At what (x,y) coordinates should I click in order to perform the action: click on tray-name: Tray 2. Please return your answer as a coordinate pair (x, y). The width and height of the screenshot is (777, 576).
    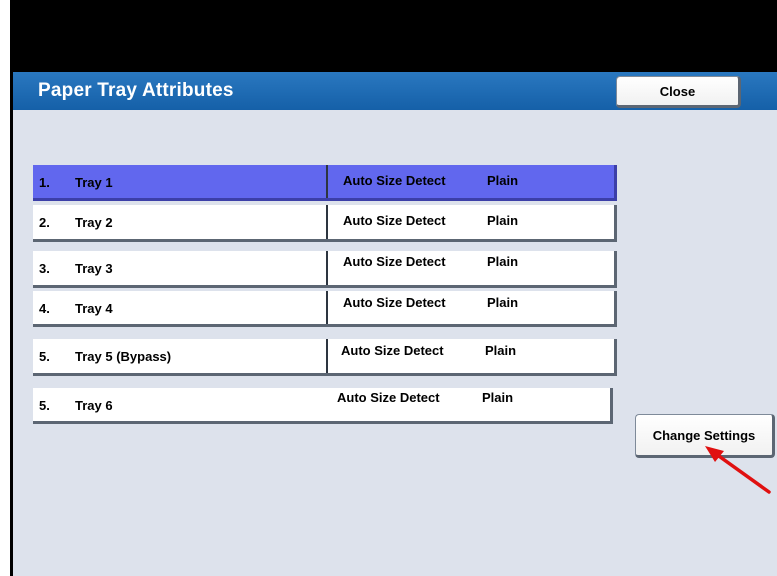
    Looking at the image, I should click on (94, 222).